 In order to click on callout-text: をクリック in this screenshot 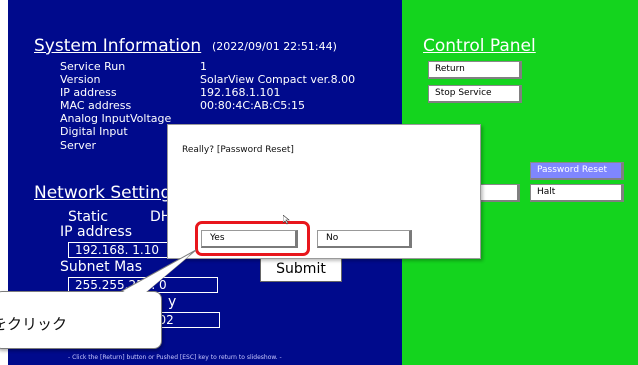, I will do `click(34, 324)`.